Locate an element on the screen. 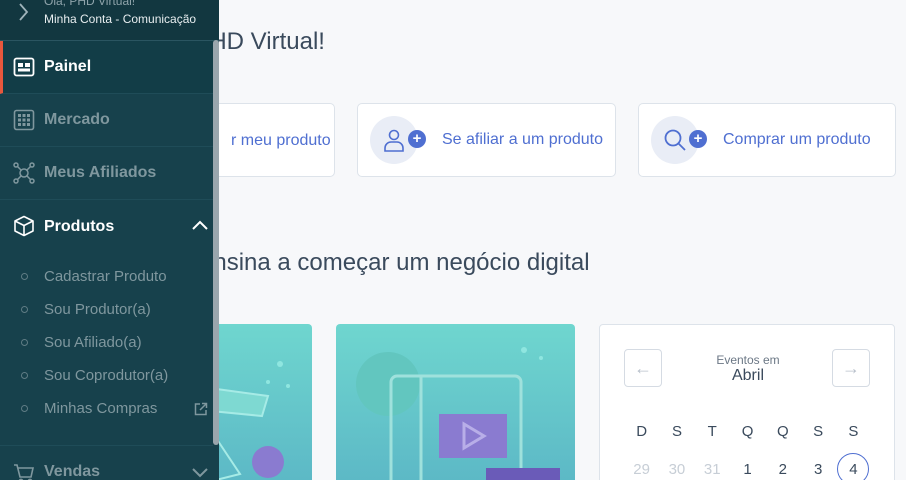 This screenshot has width=906, height=480. chevron-down-icon is located at coordinates (200, 473).